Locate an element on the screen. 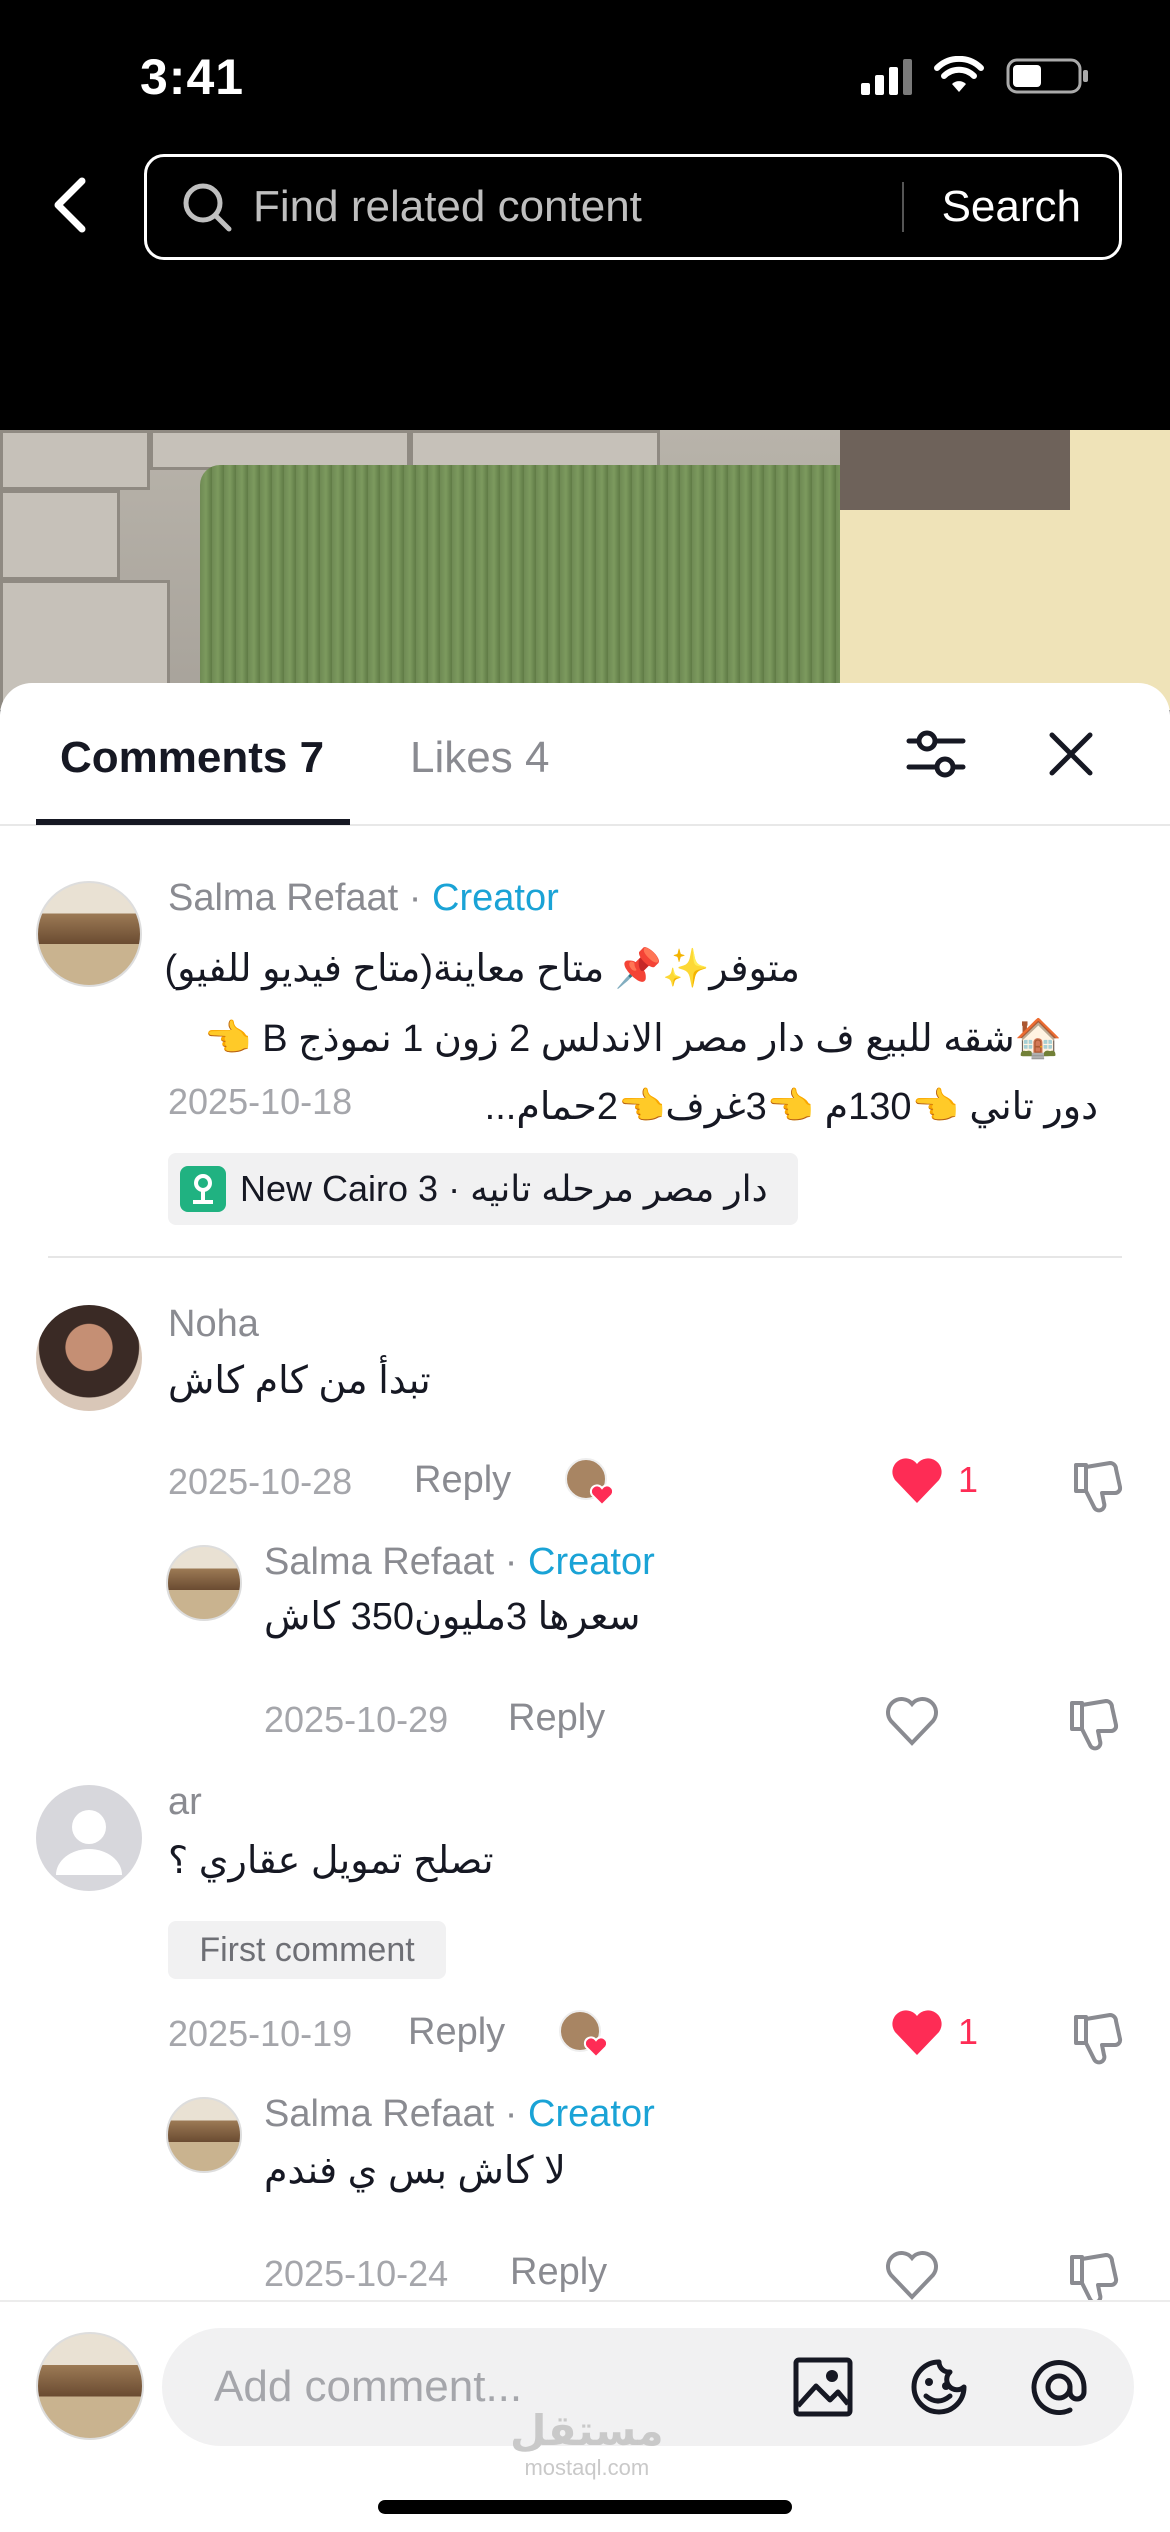  location-icon is located at coordinates (203, 1189).